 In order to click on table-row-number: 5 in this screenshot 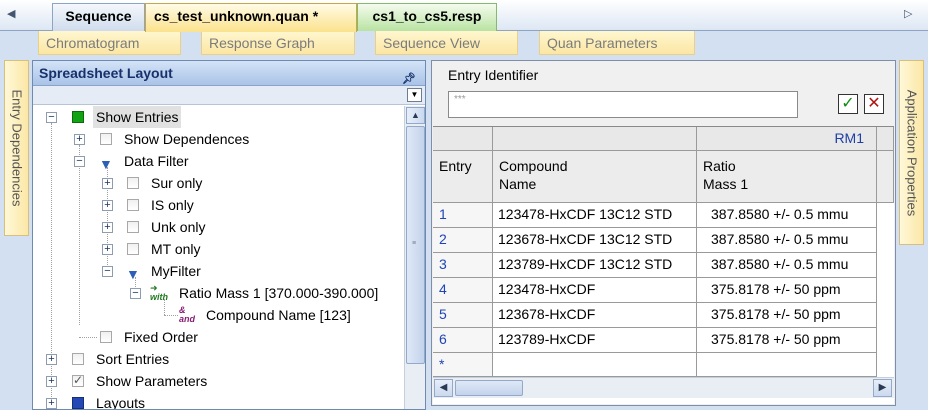, I will do `click(463, 315)`.